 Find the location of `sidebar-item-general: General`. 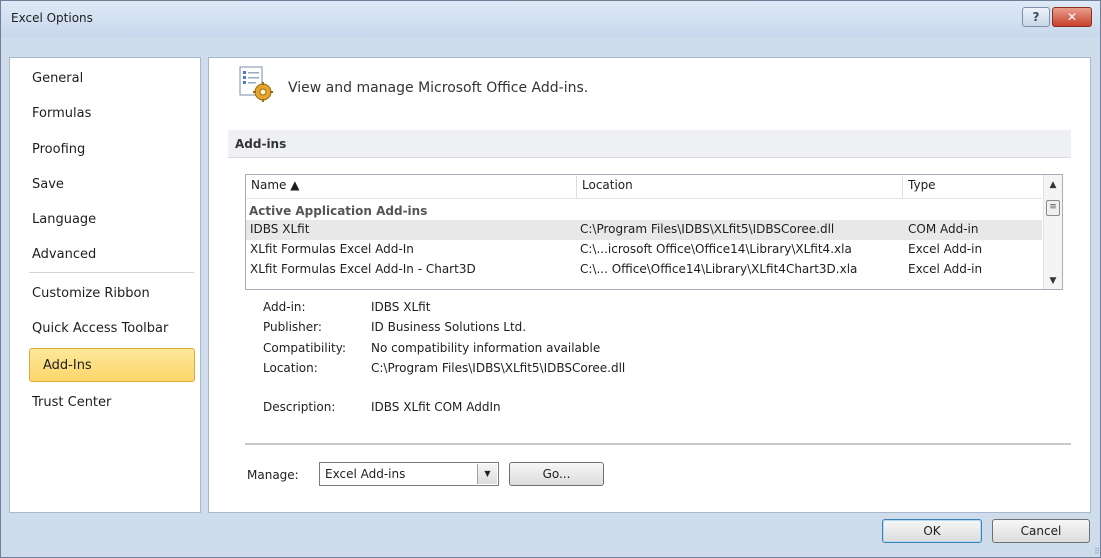

sidebar-item-general: General is located at coordinates (103, 78).